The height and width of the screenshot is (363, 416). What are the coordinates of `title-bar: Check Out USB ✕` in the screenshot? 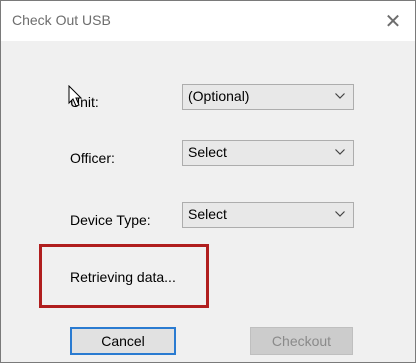 It's located at (208, 21).